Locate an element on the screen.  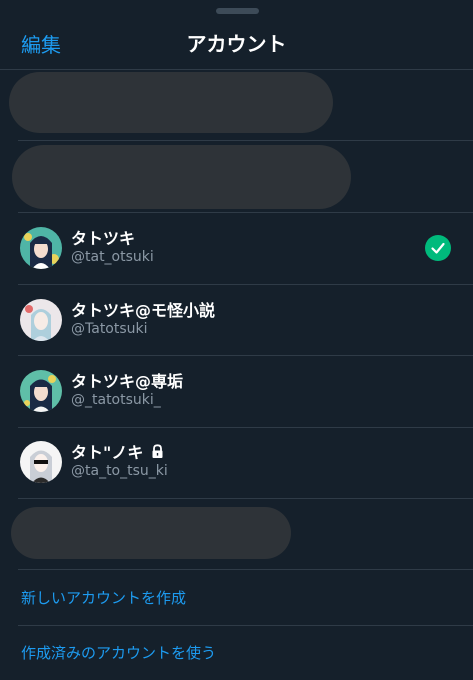
account-name: タトツキ is located at coordinates (103, 237).